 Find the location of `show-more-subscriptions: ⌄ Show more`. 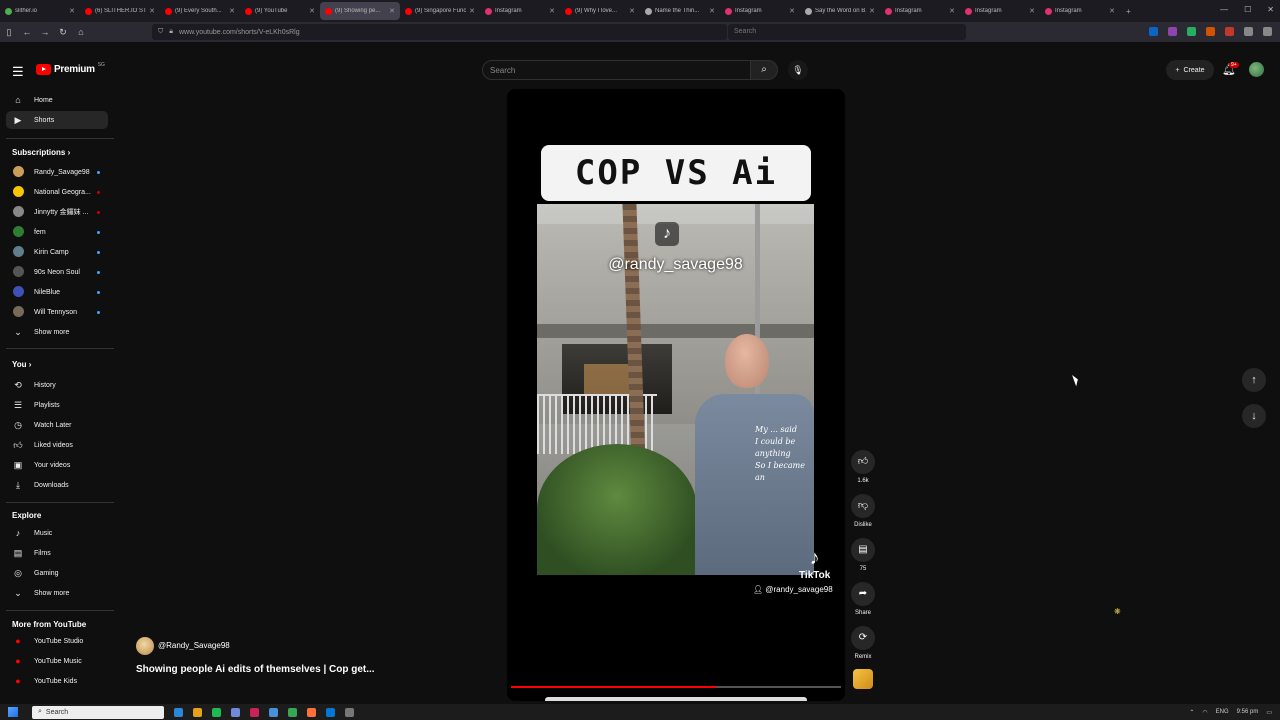

show-more-subscriptions: ⌄ Show more is located at coordinates (57, 332).